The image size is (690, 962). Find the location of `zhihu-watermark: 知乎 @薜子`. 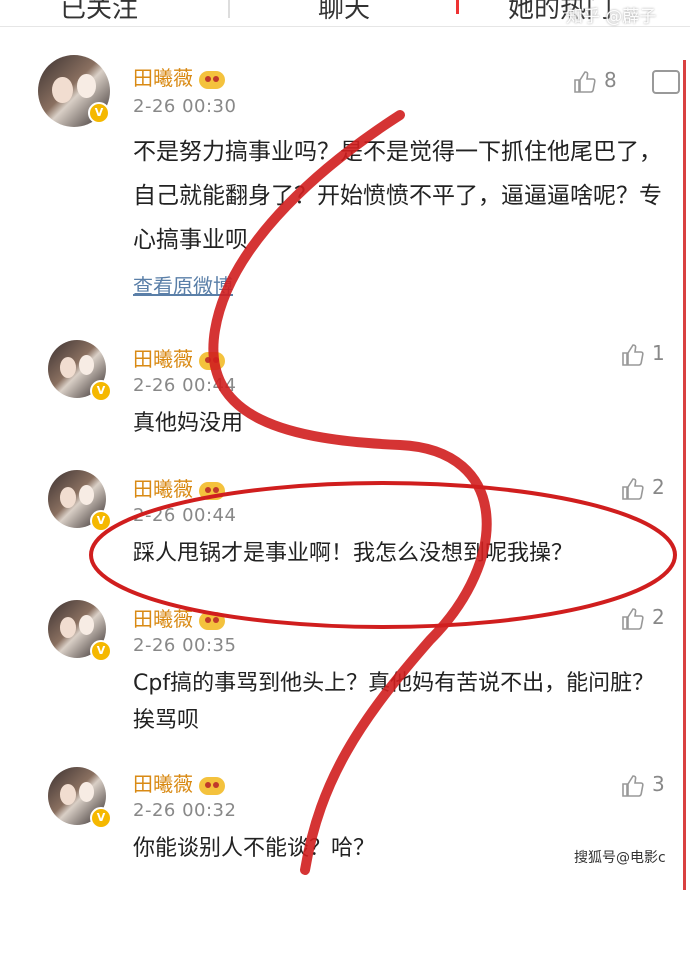

zhihu-watermark: 知乎 @薜子 is located at coordinates (611, 17).